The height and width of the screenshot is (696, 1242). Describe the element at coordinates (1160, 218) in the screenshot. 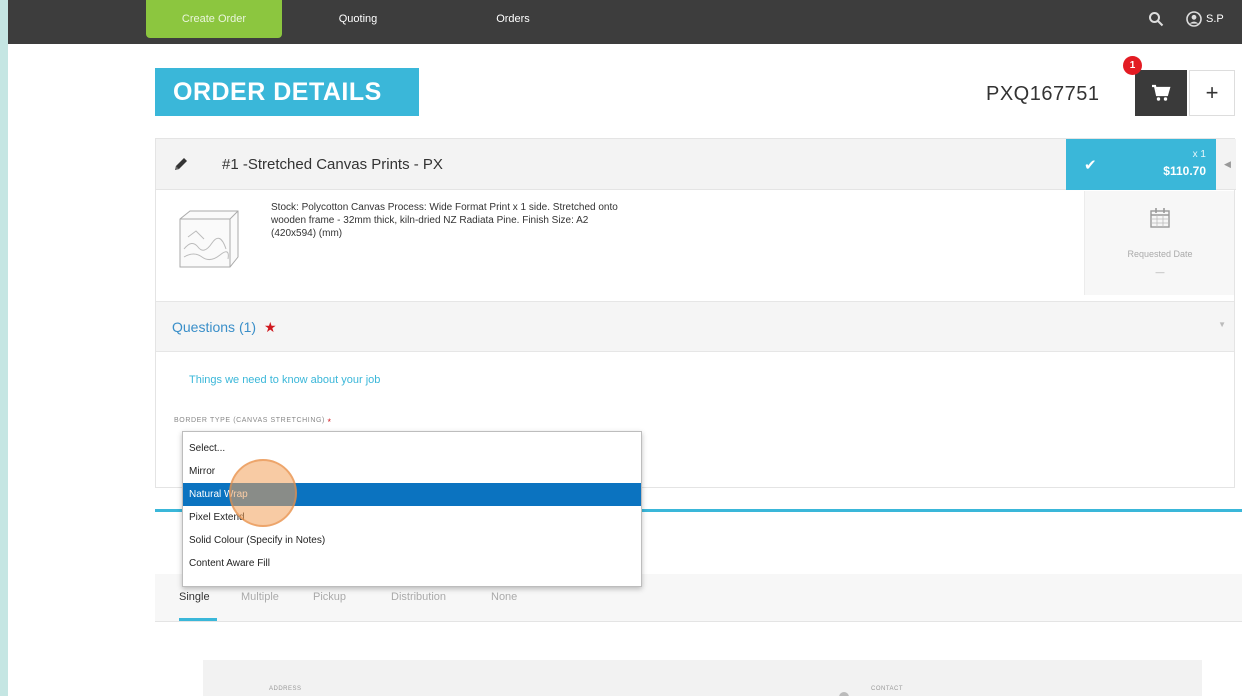

I see `calendar-icon` at that location.